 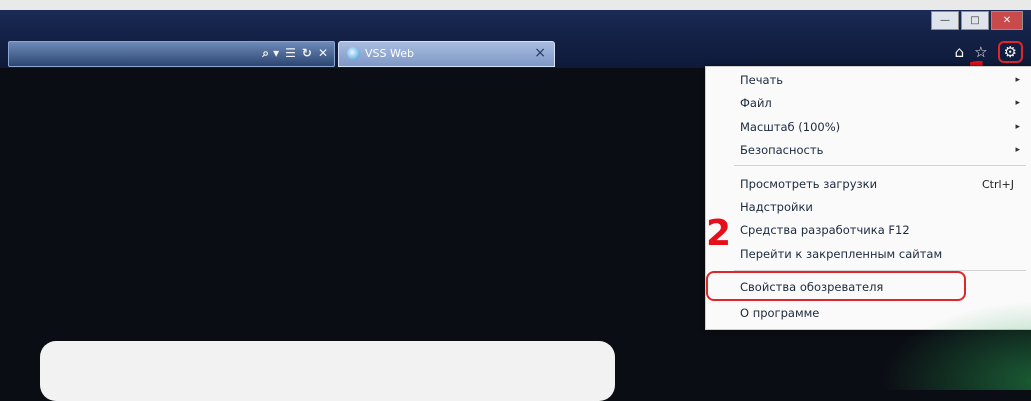 What do you see at coordinates (880, 165) in the screenshot?
I see `menu-separator` at bounding box center [880, 165].